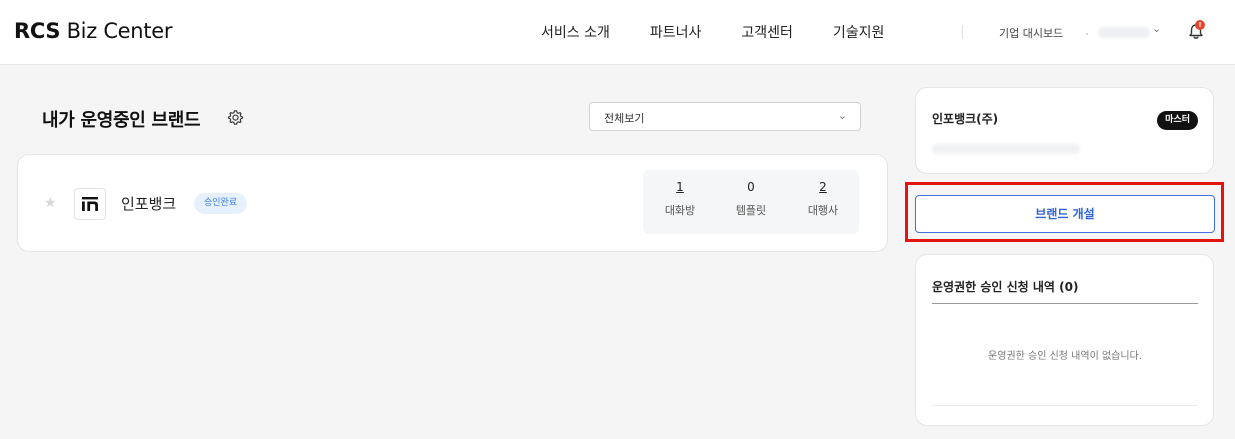  What do you see at coordinates (148, 203) in the screenshot?
I see `brand-name: 인포뱅크` at bounding box center [148, 203].